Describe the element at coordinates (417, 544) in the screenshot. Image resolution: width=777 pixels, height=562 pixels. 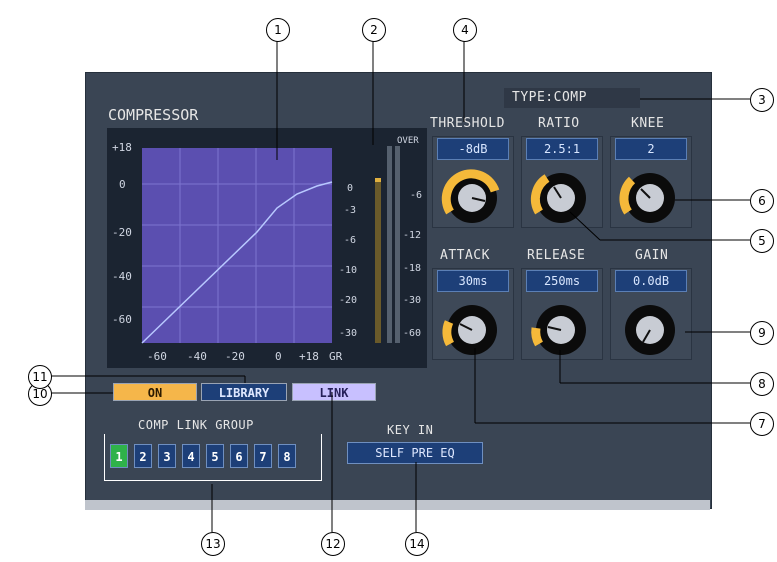
I see `callout-14: 14` at that location.